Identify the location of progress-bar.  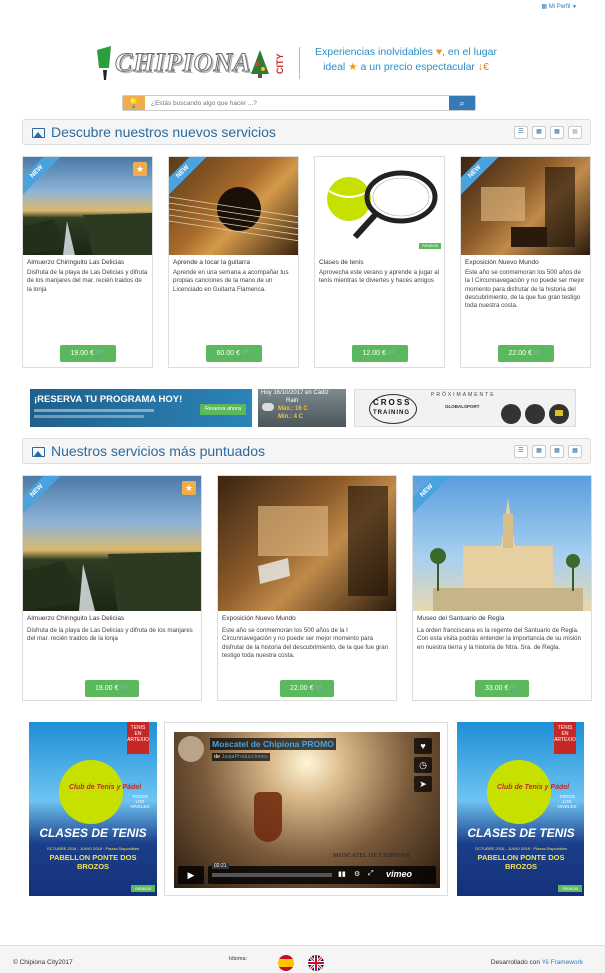
(272, 875).